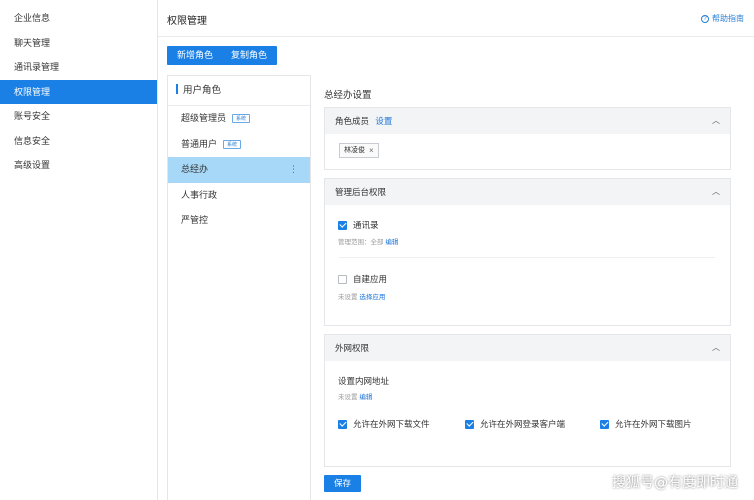  Describe the element at coordinates (348, 297) in the screenshot. I see `custom-app-status: 未设置` at that location.